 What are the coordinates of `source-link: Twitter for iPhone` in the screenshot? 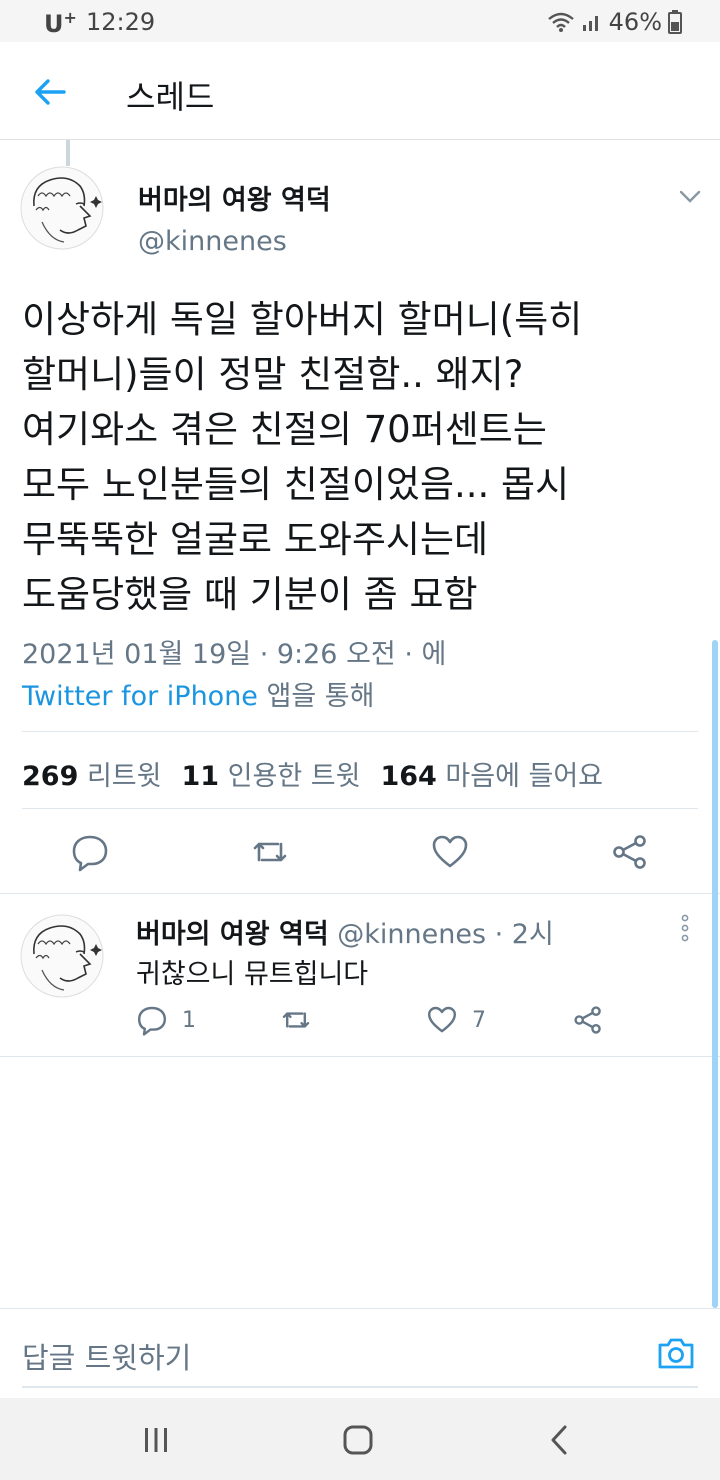 It's located at (140, 696).